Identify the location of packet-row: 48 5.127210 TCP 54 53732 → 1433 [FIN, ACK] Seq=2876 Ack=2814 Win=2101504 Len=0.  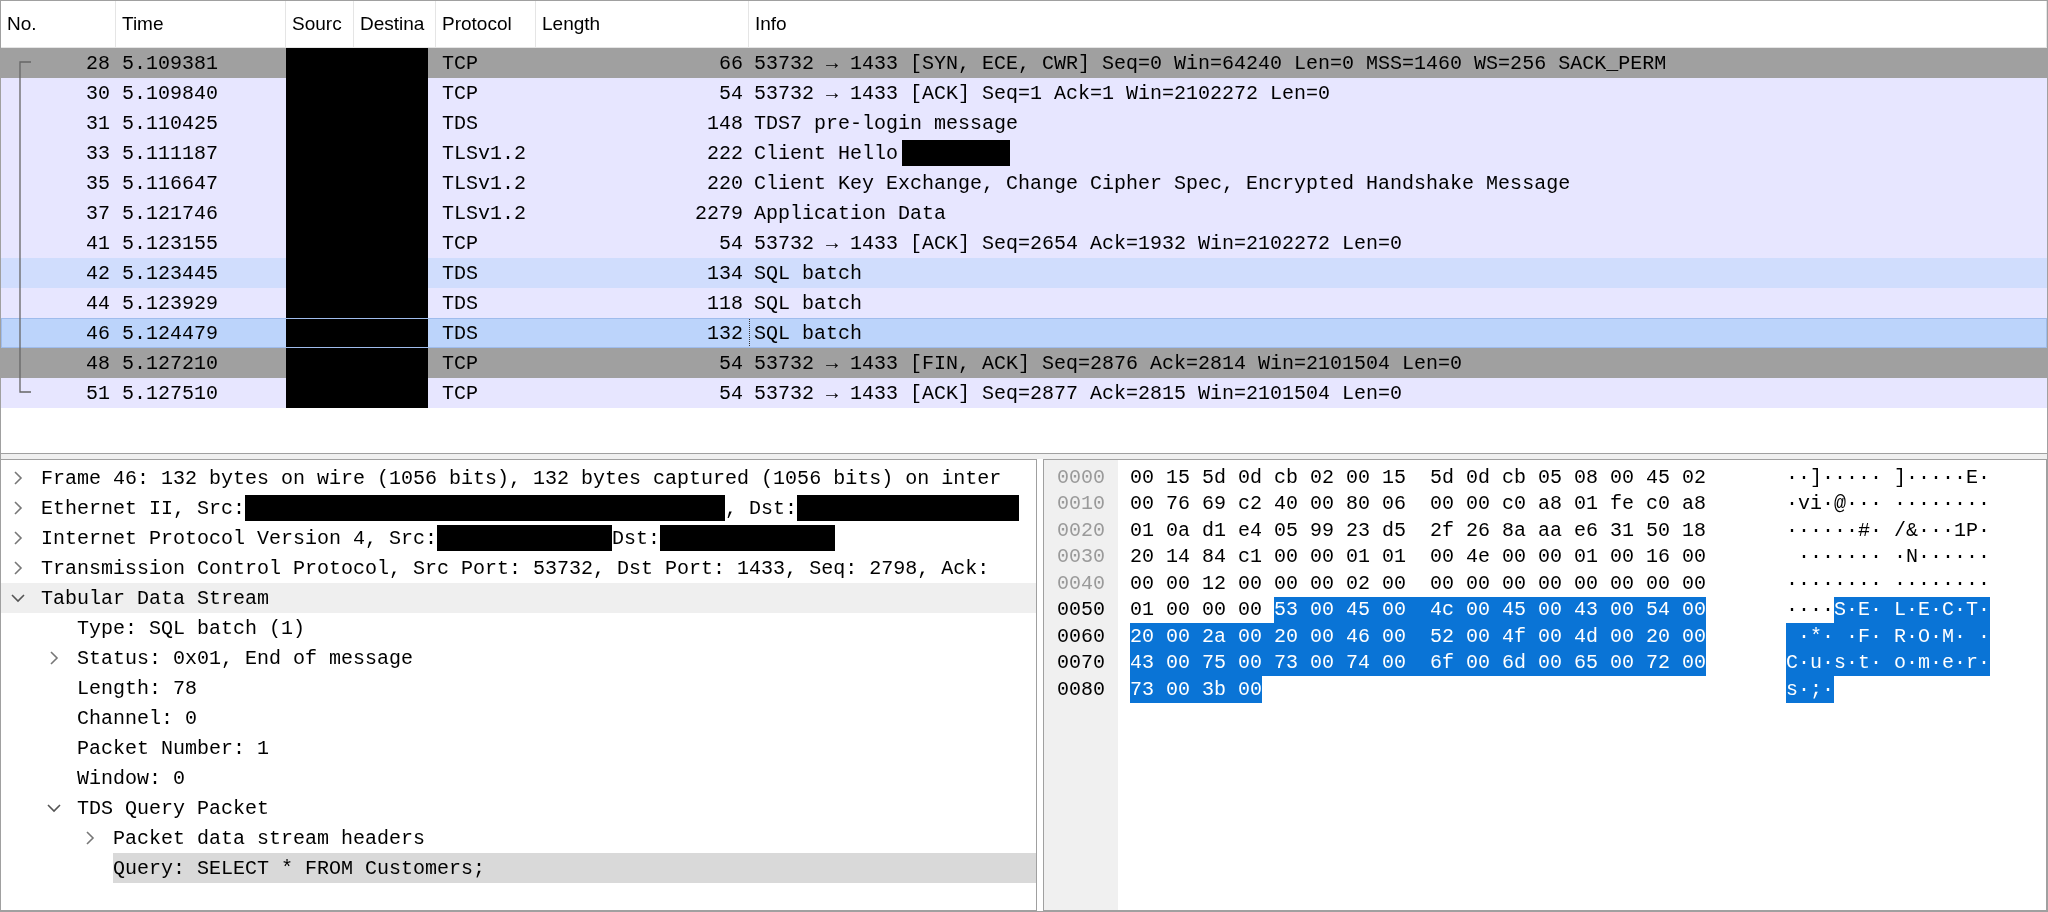
(1024, 363).